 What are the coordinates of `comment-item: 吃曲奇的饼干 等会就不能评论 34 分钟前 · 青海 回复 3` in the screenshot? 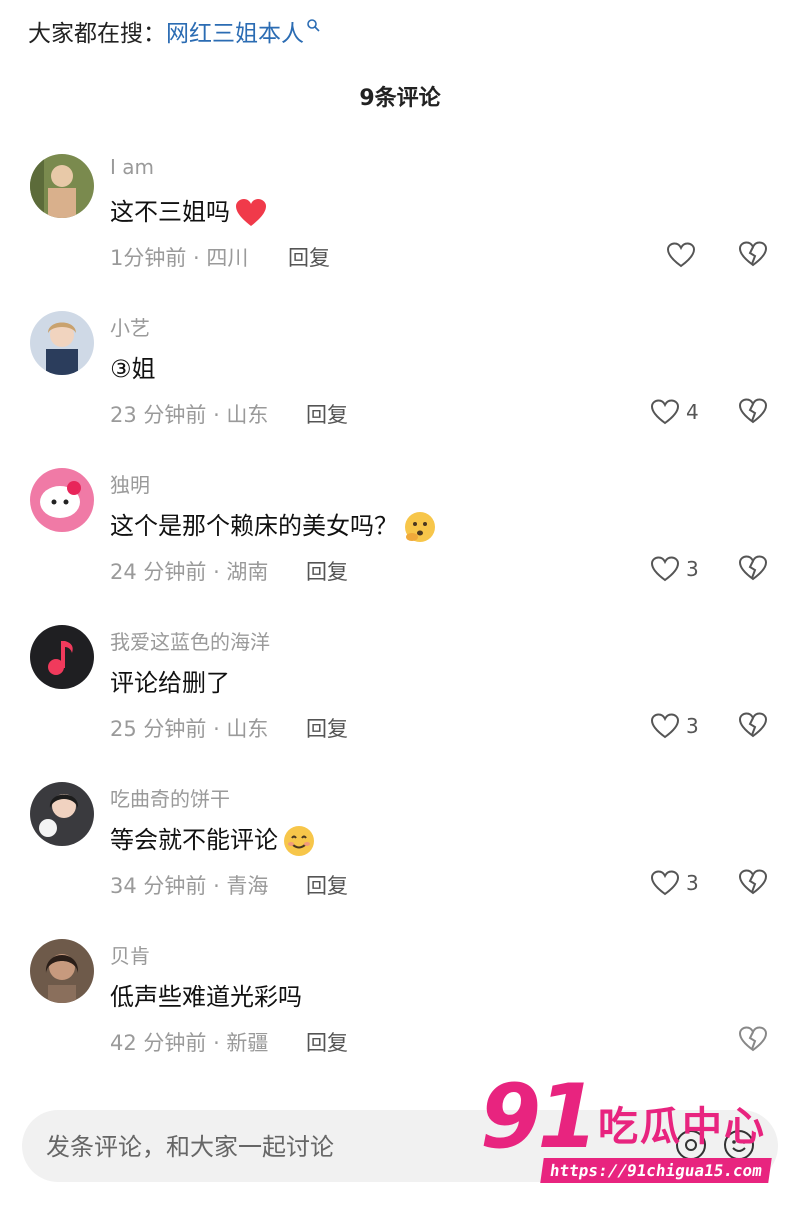 It's located at (400, 856).